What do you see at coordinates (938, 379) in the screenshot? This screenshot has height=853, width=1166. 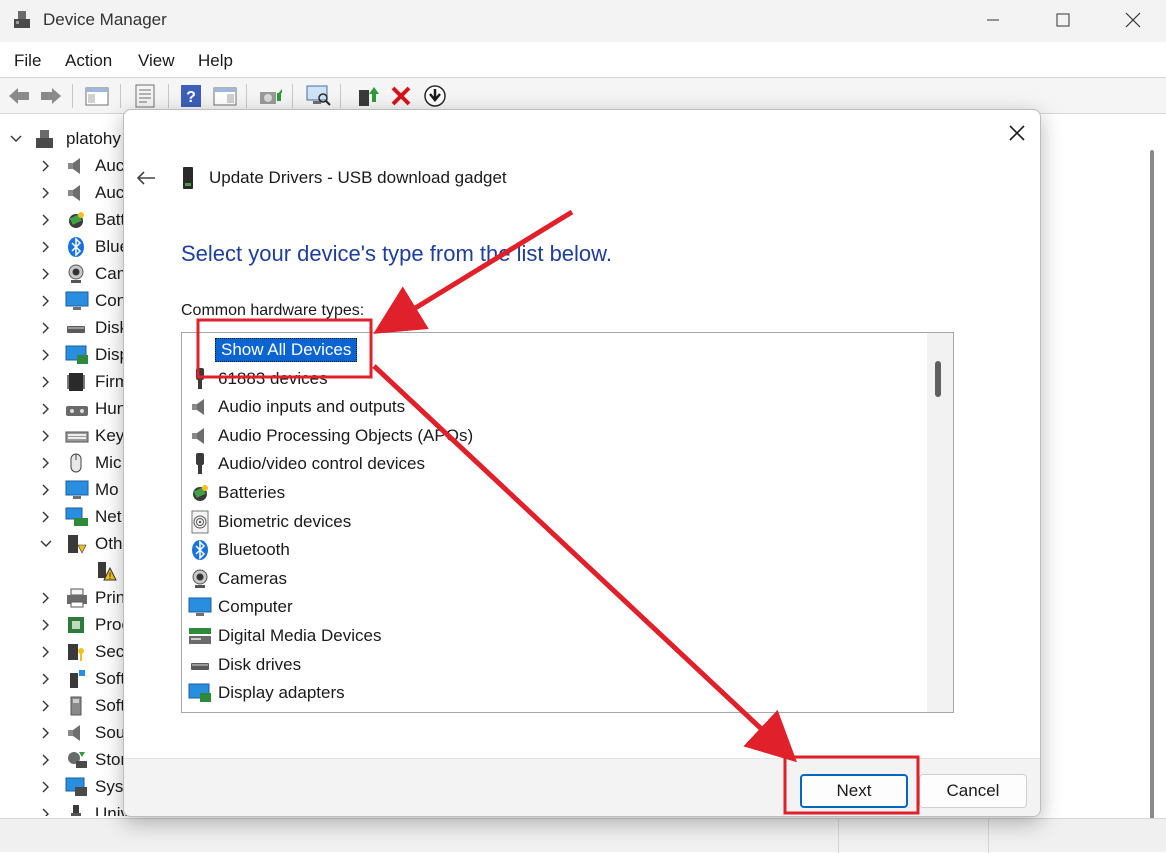 I see `list-scroll-thumb` at bounding box center [938, 379].